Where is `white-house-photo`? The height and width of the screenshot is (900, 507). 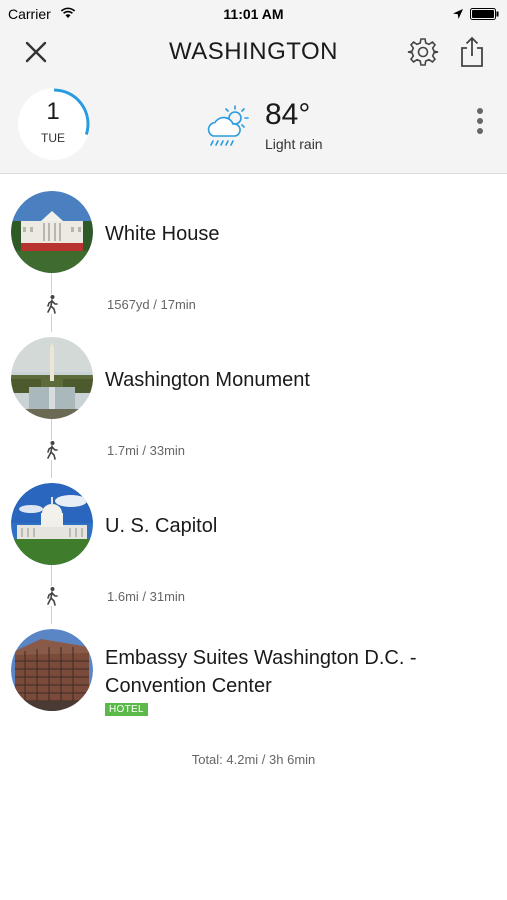 white-house-photo is located at coordinates (52, 232).